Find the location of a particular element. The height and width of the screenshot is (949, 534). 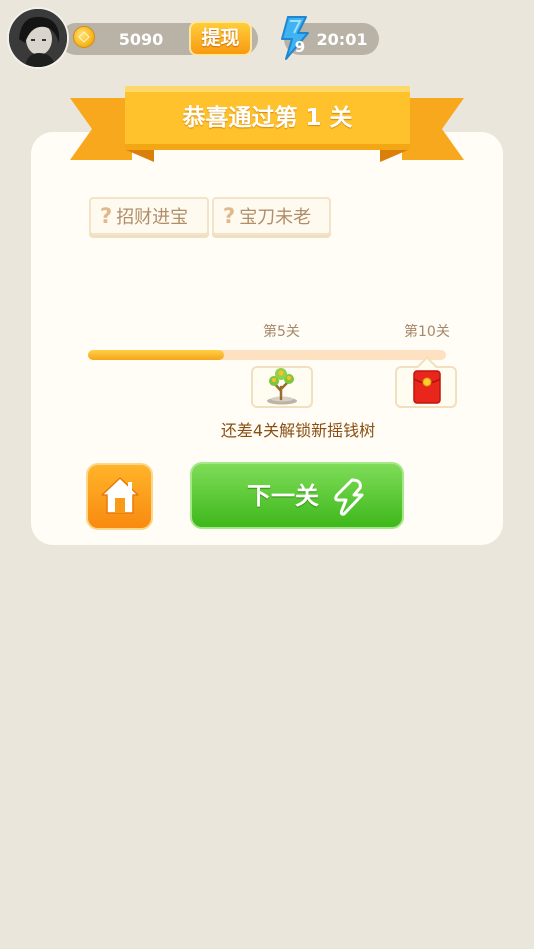

unlock-progress-message: 还差4关解锁新摇钱树 is located at coordinates (298, 430).